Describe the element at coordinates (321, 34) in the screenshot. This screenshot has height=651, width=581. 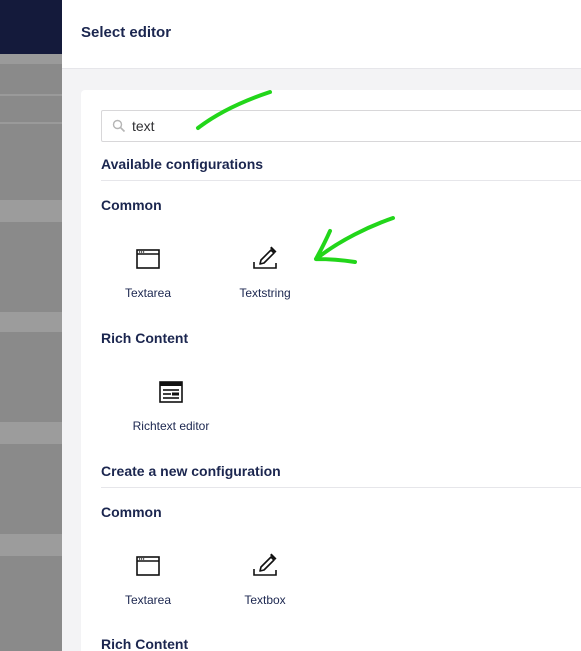
I see `panel-header: Select editor` at that location.